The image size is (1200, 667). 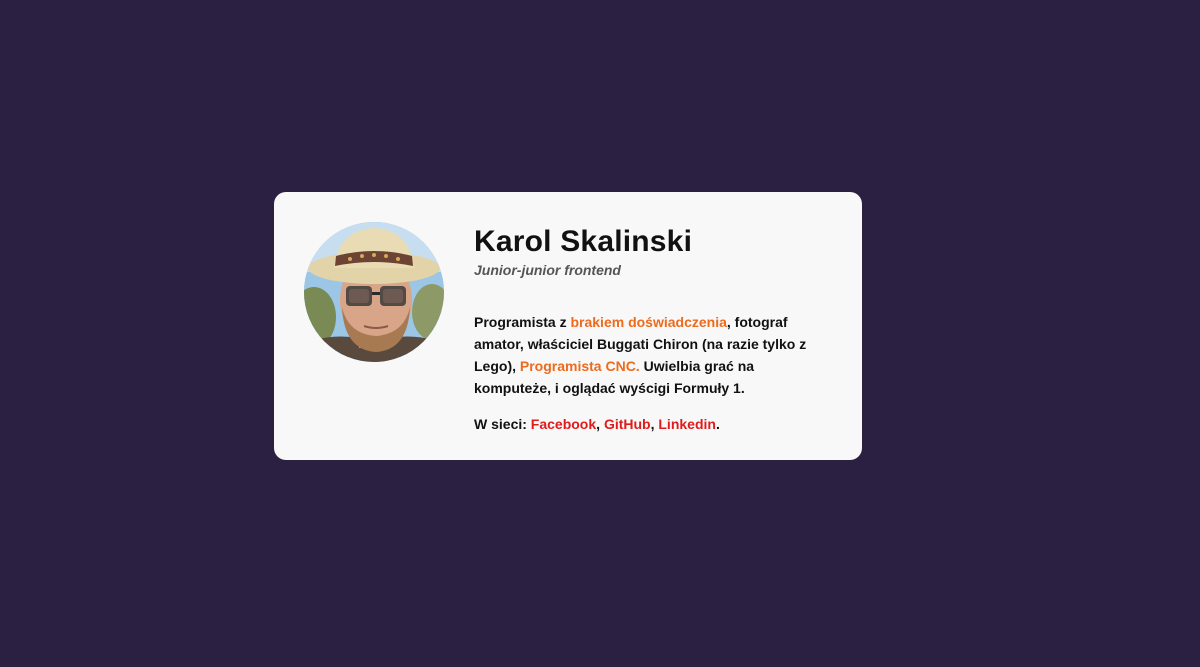 I want to click on experience-link: brakiem doświadczenia, so click(x=648, y=322).